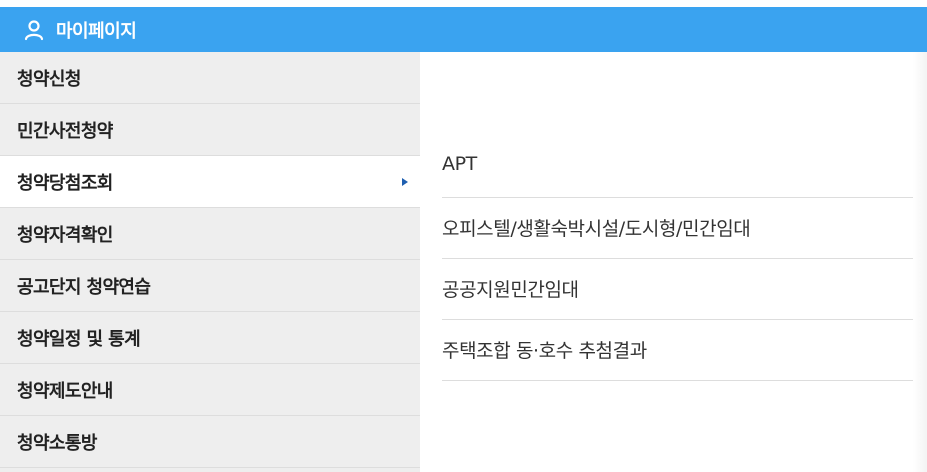 This screenshot has width=927, height=472. What do you see at coordinates (210, 182) in the screenshot?
I see `sidebar-item-winning-inquiry: 청약당첨조회` at bounding box center [210, 182].